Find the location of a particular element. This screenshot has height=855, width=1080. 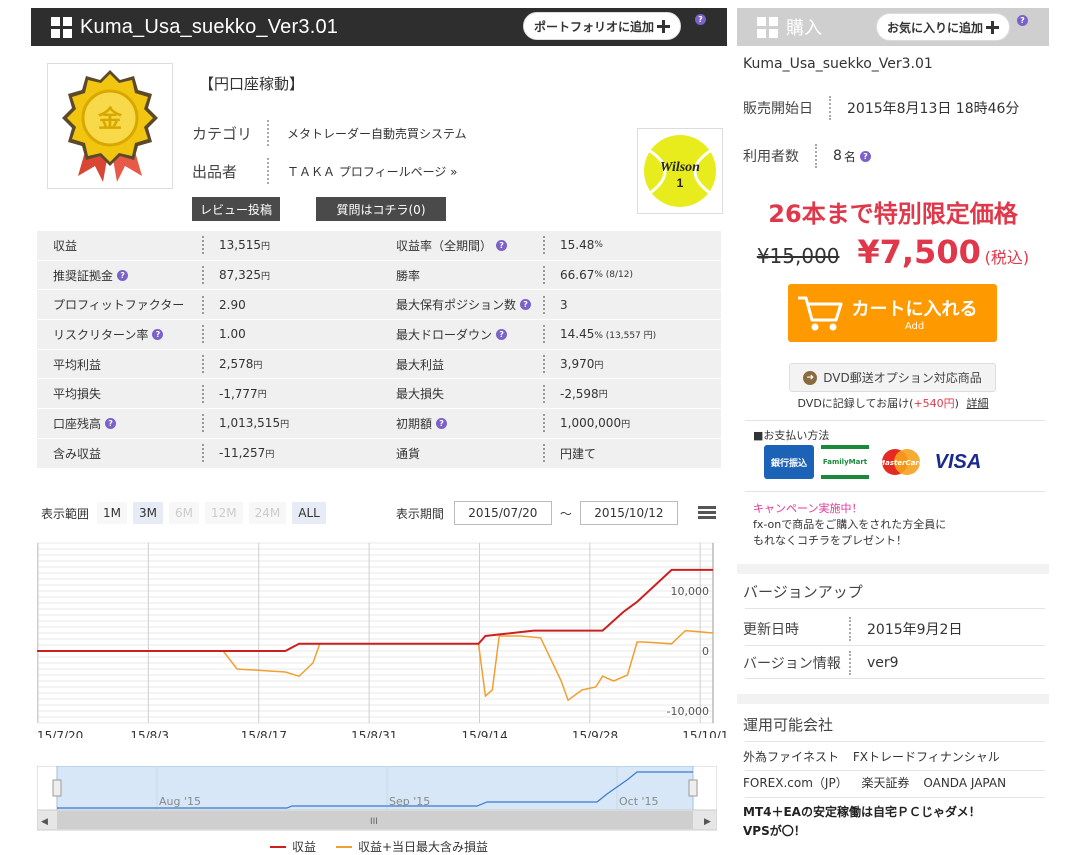

range-24m-button: 24M is located at coordinates (267, 513).